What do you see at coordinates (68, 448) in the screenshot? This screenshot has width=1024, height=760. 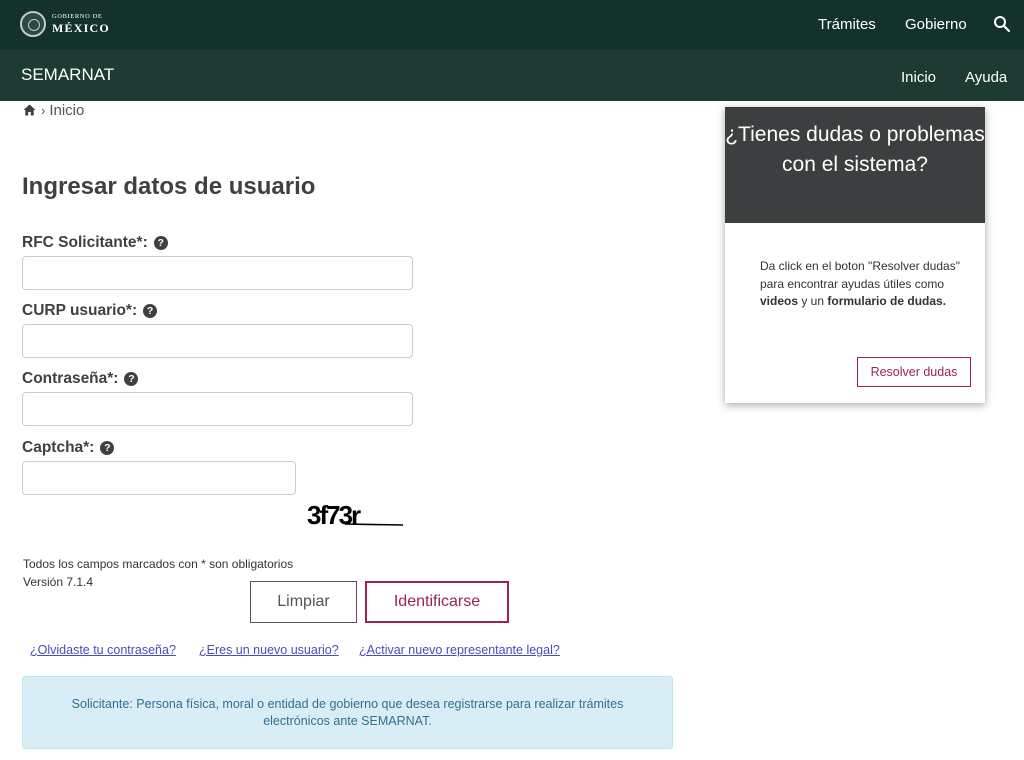 I see `captcha-label: Captcha*: ?` at bounding box center [68, 448].